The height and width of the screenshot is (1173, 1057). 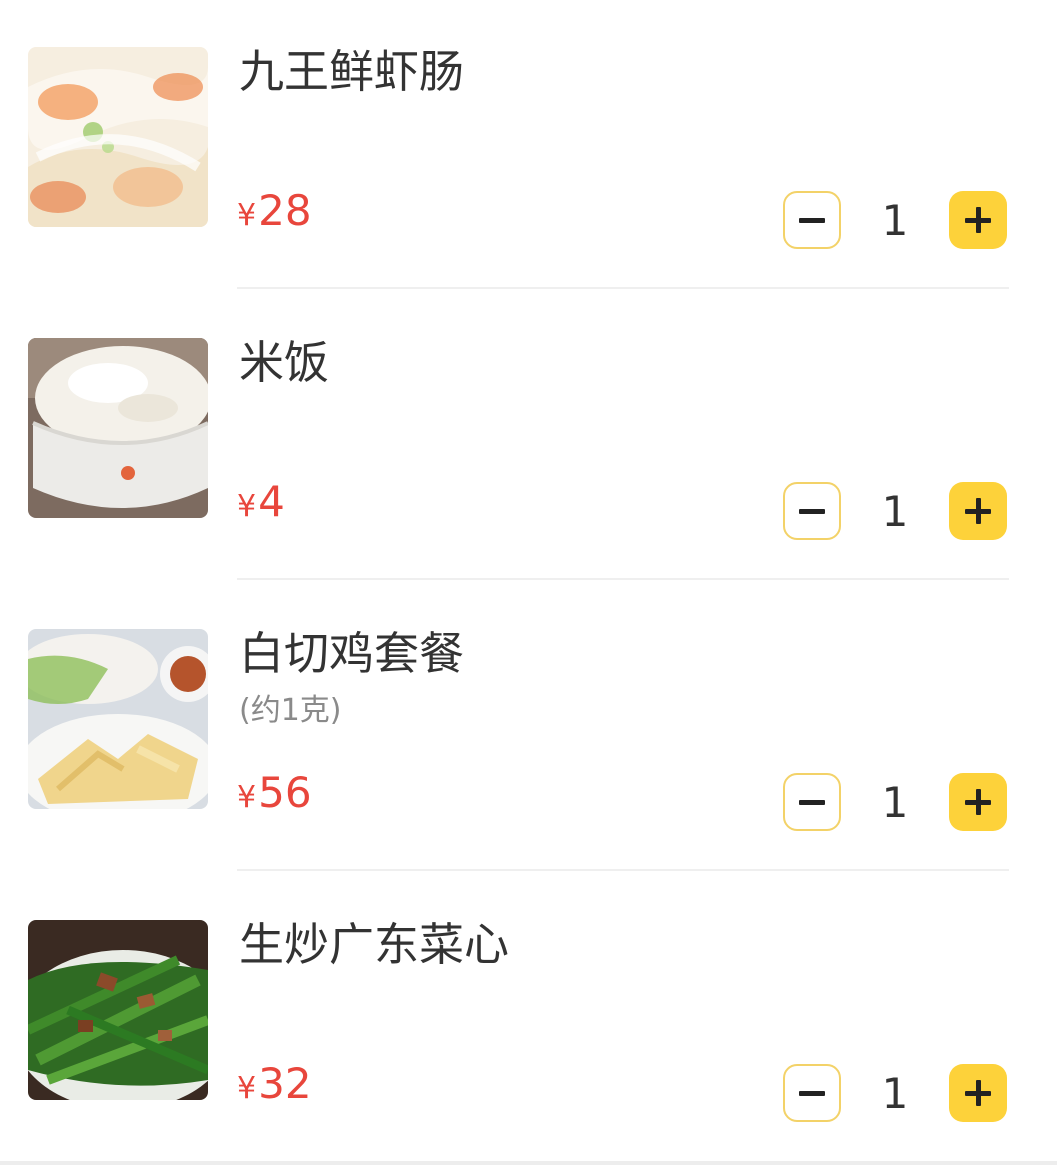 I want to click on shrimp-rice-roll-image, so click(x=118, y=137).